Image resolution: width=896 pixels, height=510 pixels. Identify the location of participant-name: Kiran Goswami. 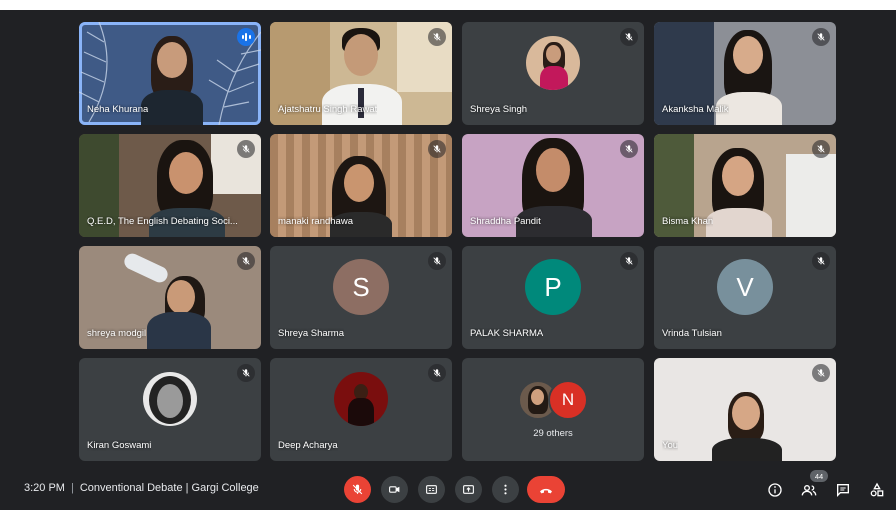
(119, 445).